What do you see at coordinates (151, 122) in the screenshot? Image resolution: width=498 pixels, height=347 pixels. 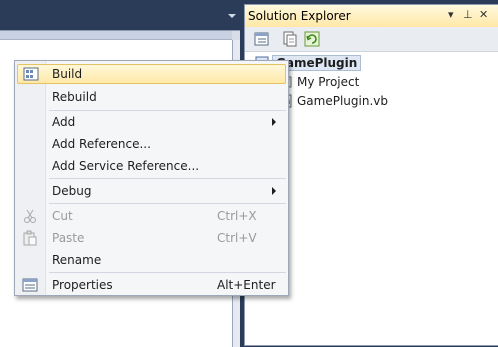 I see `menu-item-add: Add` at bounding box center [151, 122].